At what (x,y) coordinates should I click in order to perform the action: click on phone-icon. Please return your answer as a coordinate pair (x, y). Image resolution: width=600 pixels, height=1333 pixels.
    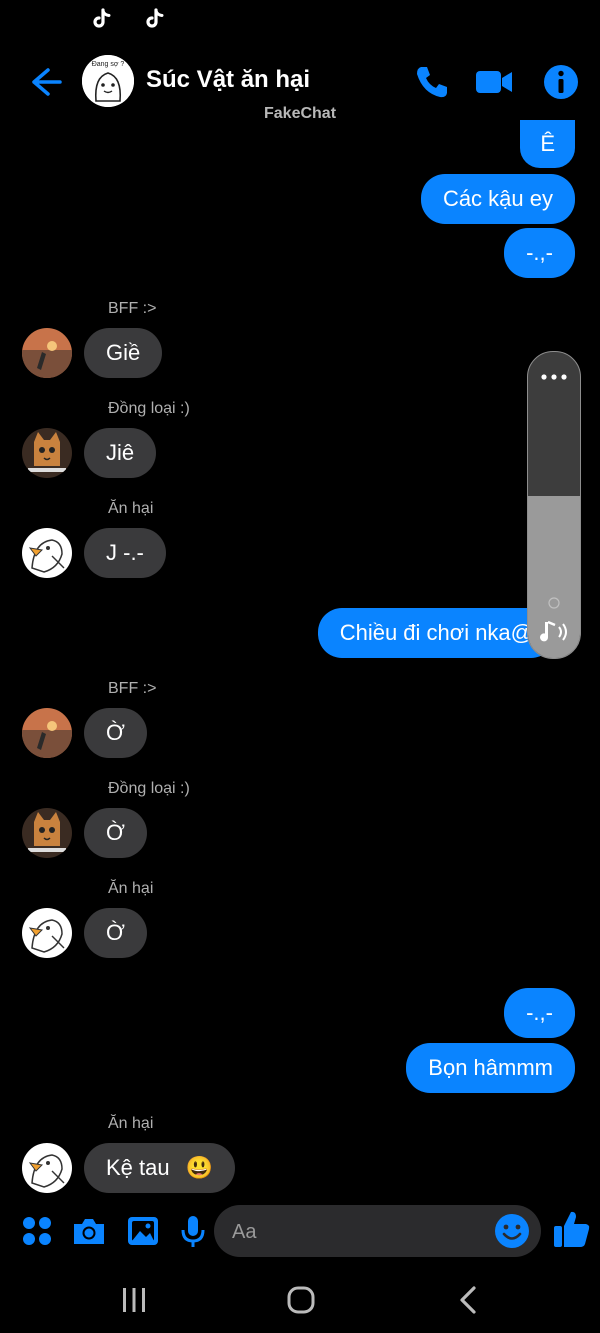
    Looking at the image, I should click on (432, 82).